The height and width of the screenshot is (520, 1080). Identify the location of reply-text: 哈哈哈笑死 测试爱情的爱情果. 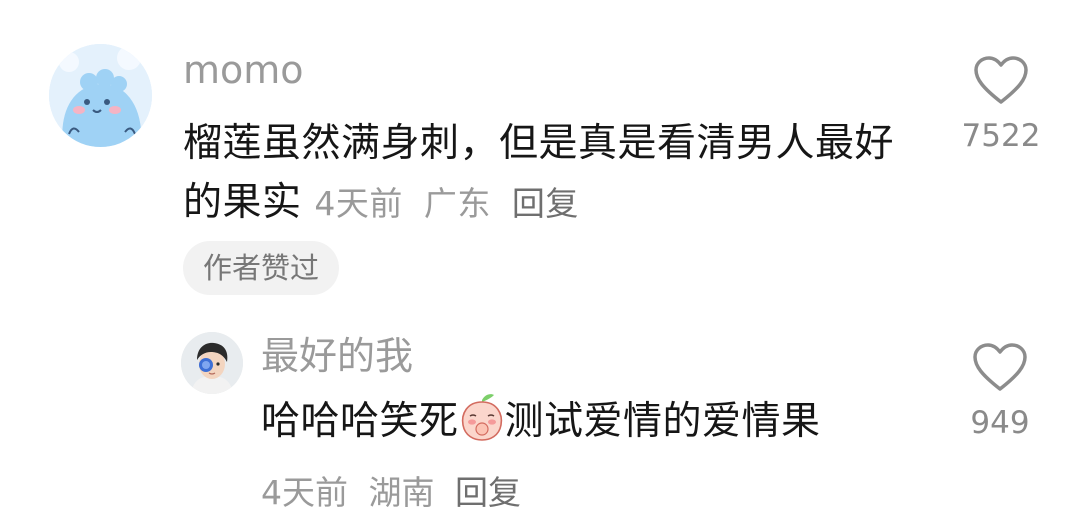
(601, 421).